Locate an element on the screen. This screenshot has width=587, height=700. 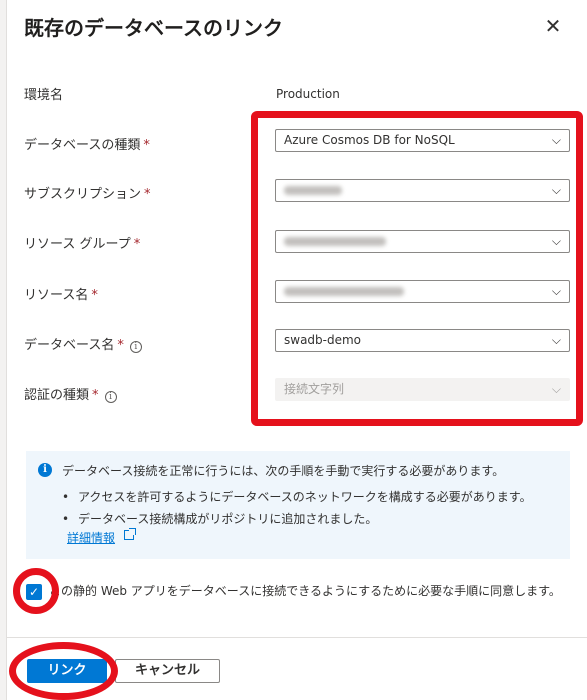
environment-value: Production is located at coordinates (308, 94).